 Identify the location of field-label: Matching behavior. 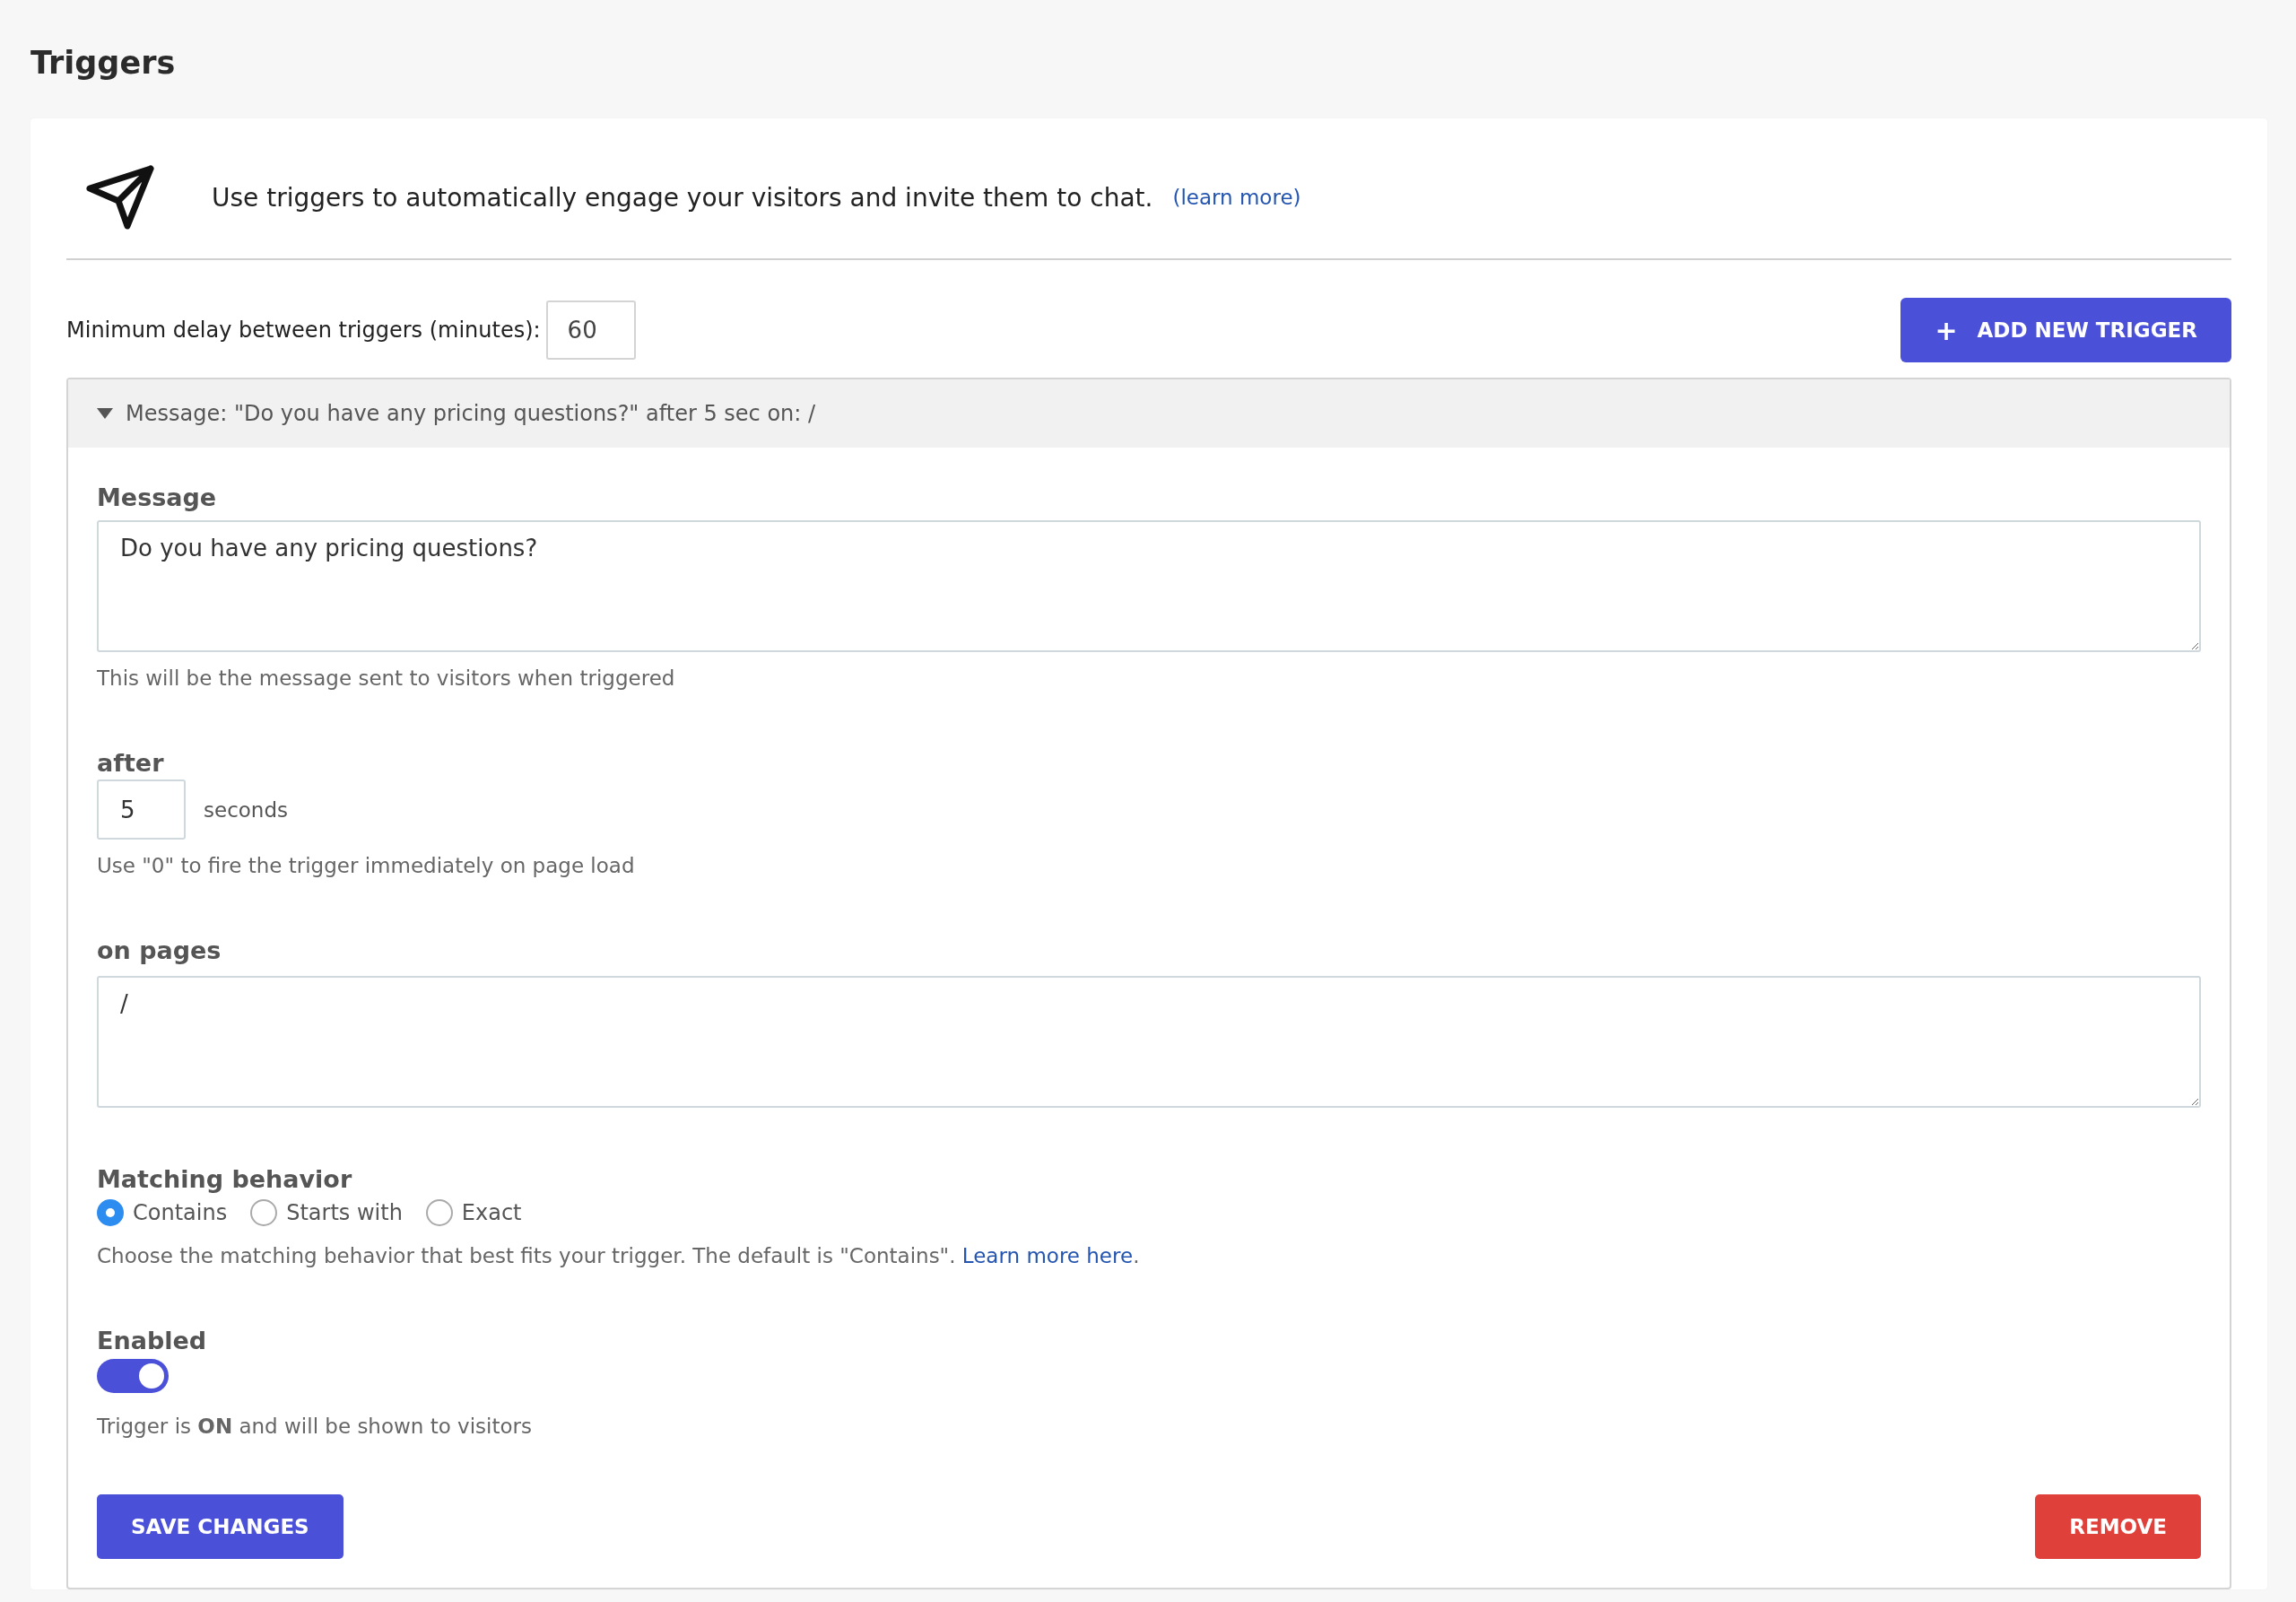
(225, 1179).